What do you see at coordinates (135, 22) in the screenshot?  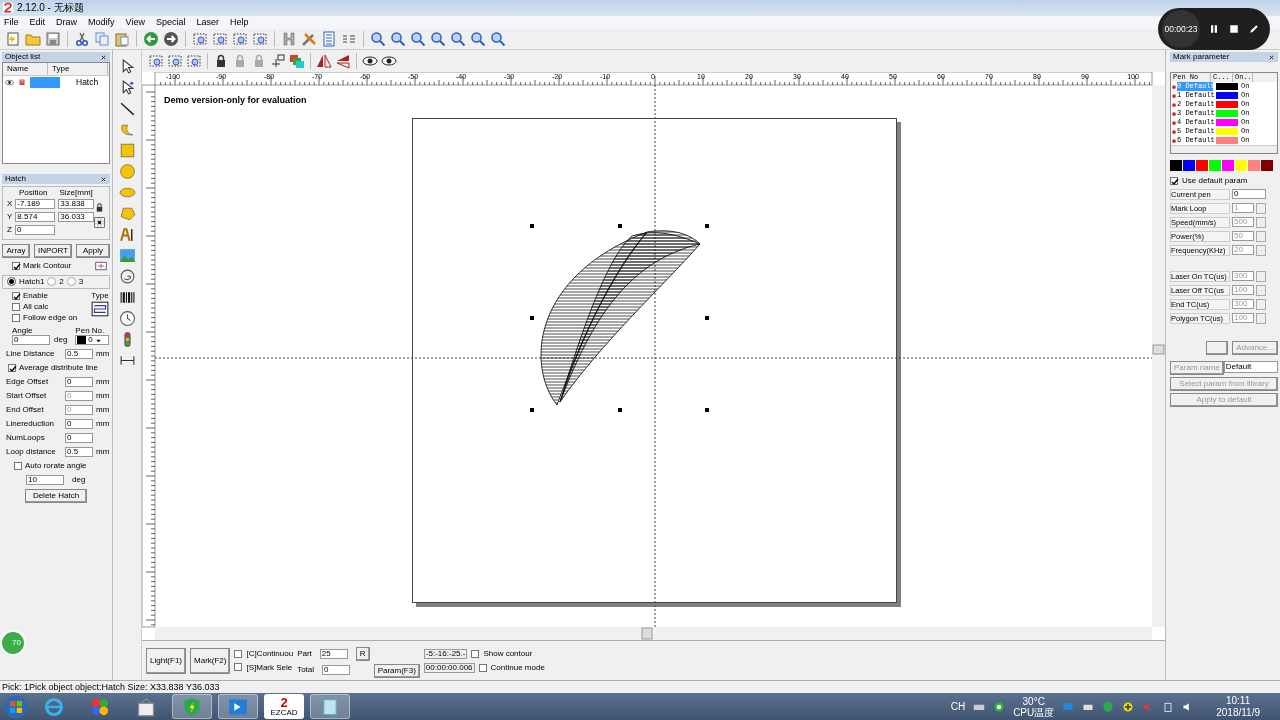 I see `menu-item: View` at bounding box center [135, 22].